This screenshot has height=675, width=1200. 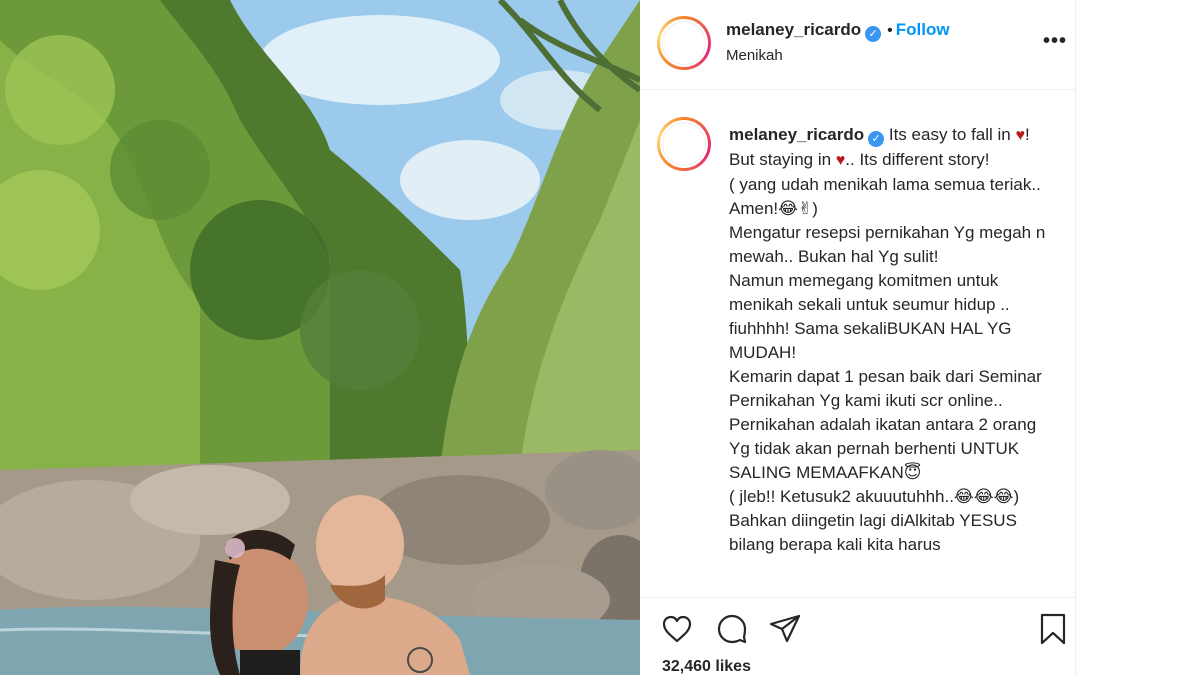 I want to click on caption-segment-1: Its easy to fall in, so click(x=950, y=134).